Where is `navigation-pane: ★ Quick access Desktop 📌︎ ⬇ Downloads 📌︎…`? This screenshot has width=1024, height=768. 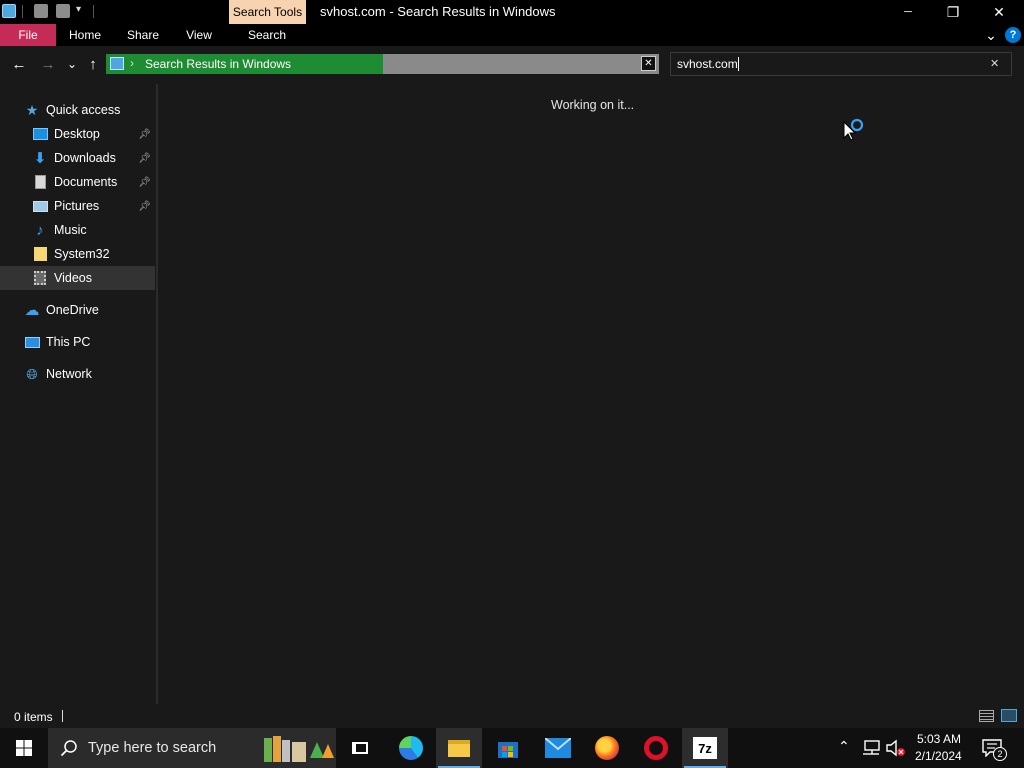
navigation-pane: ★ Quick access Desktop 📌︎ ⬇ Downloads 📌︎… is located at coordinates (78, 394).